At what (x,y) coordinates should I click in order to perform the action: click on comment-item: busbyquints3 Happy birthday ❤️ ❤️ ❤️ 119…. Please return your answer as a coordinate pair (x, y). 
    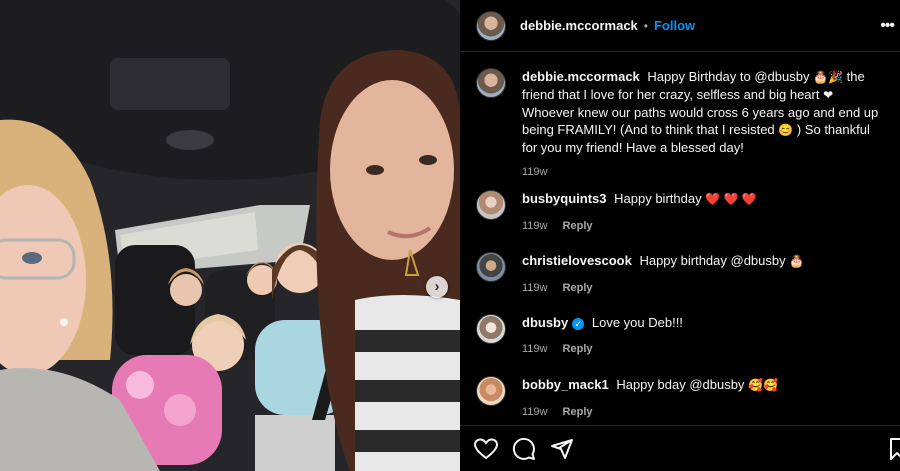
    Looking at the image, I should click on (680, 221).